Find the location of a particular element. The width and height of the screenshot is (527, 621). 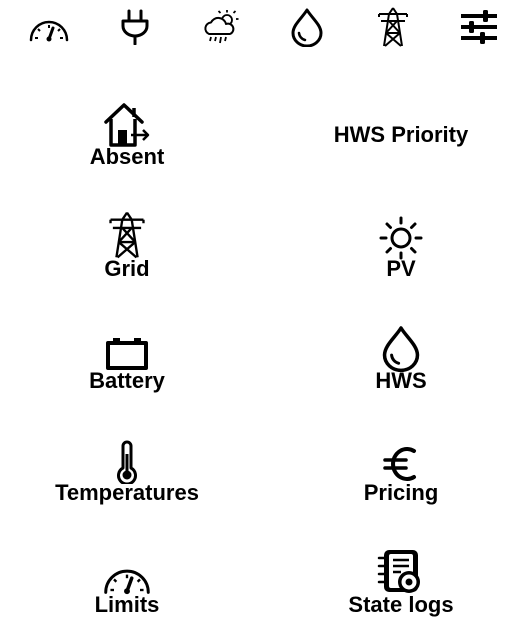

battery-tile: Battery is located at coordinates (127, 364).